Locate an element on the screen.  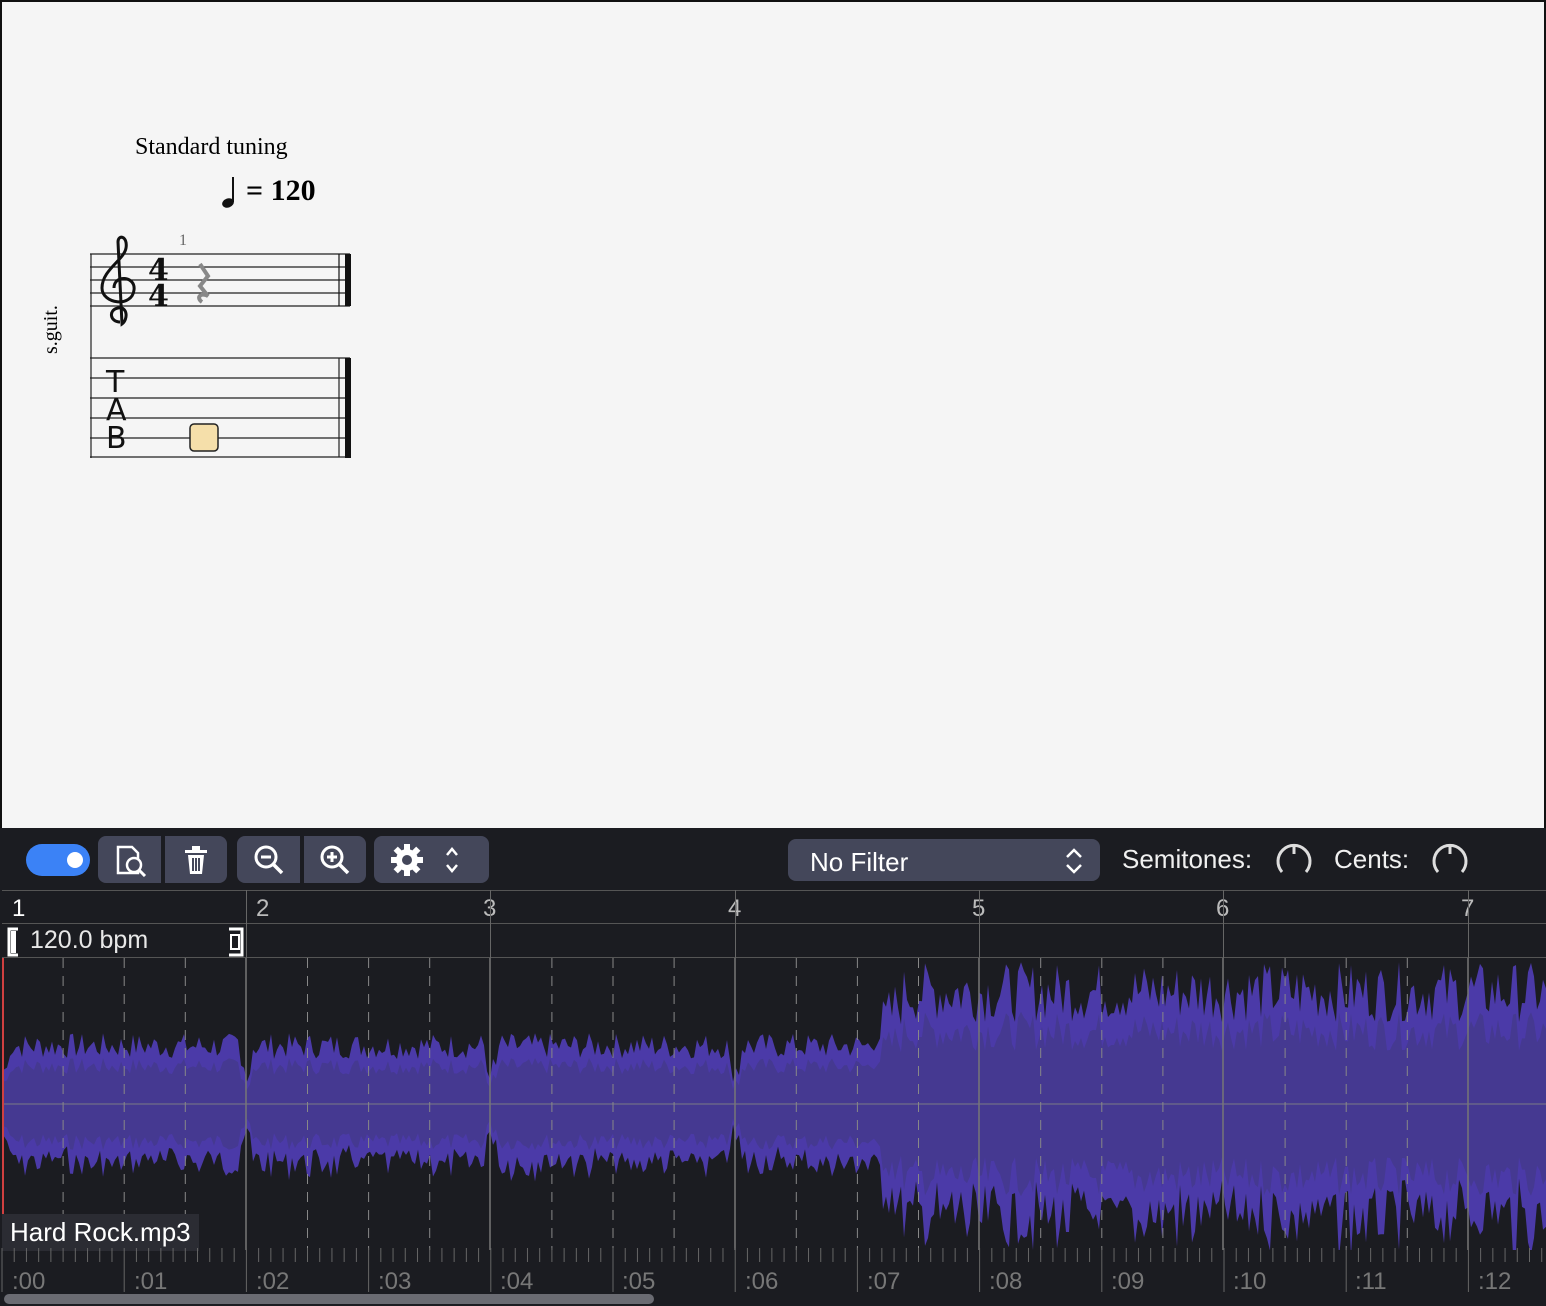
semitones-knob is located at coordinates (1294, 860).